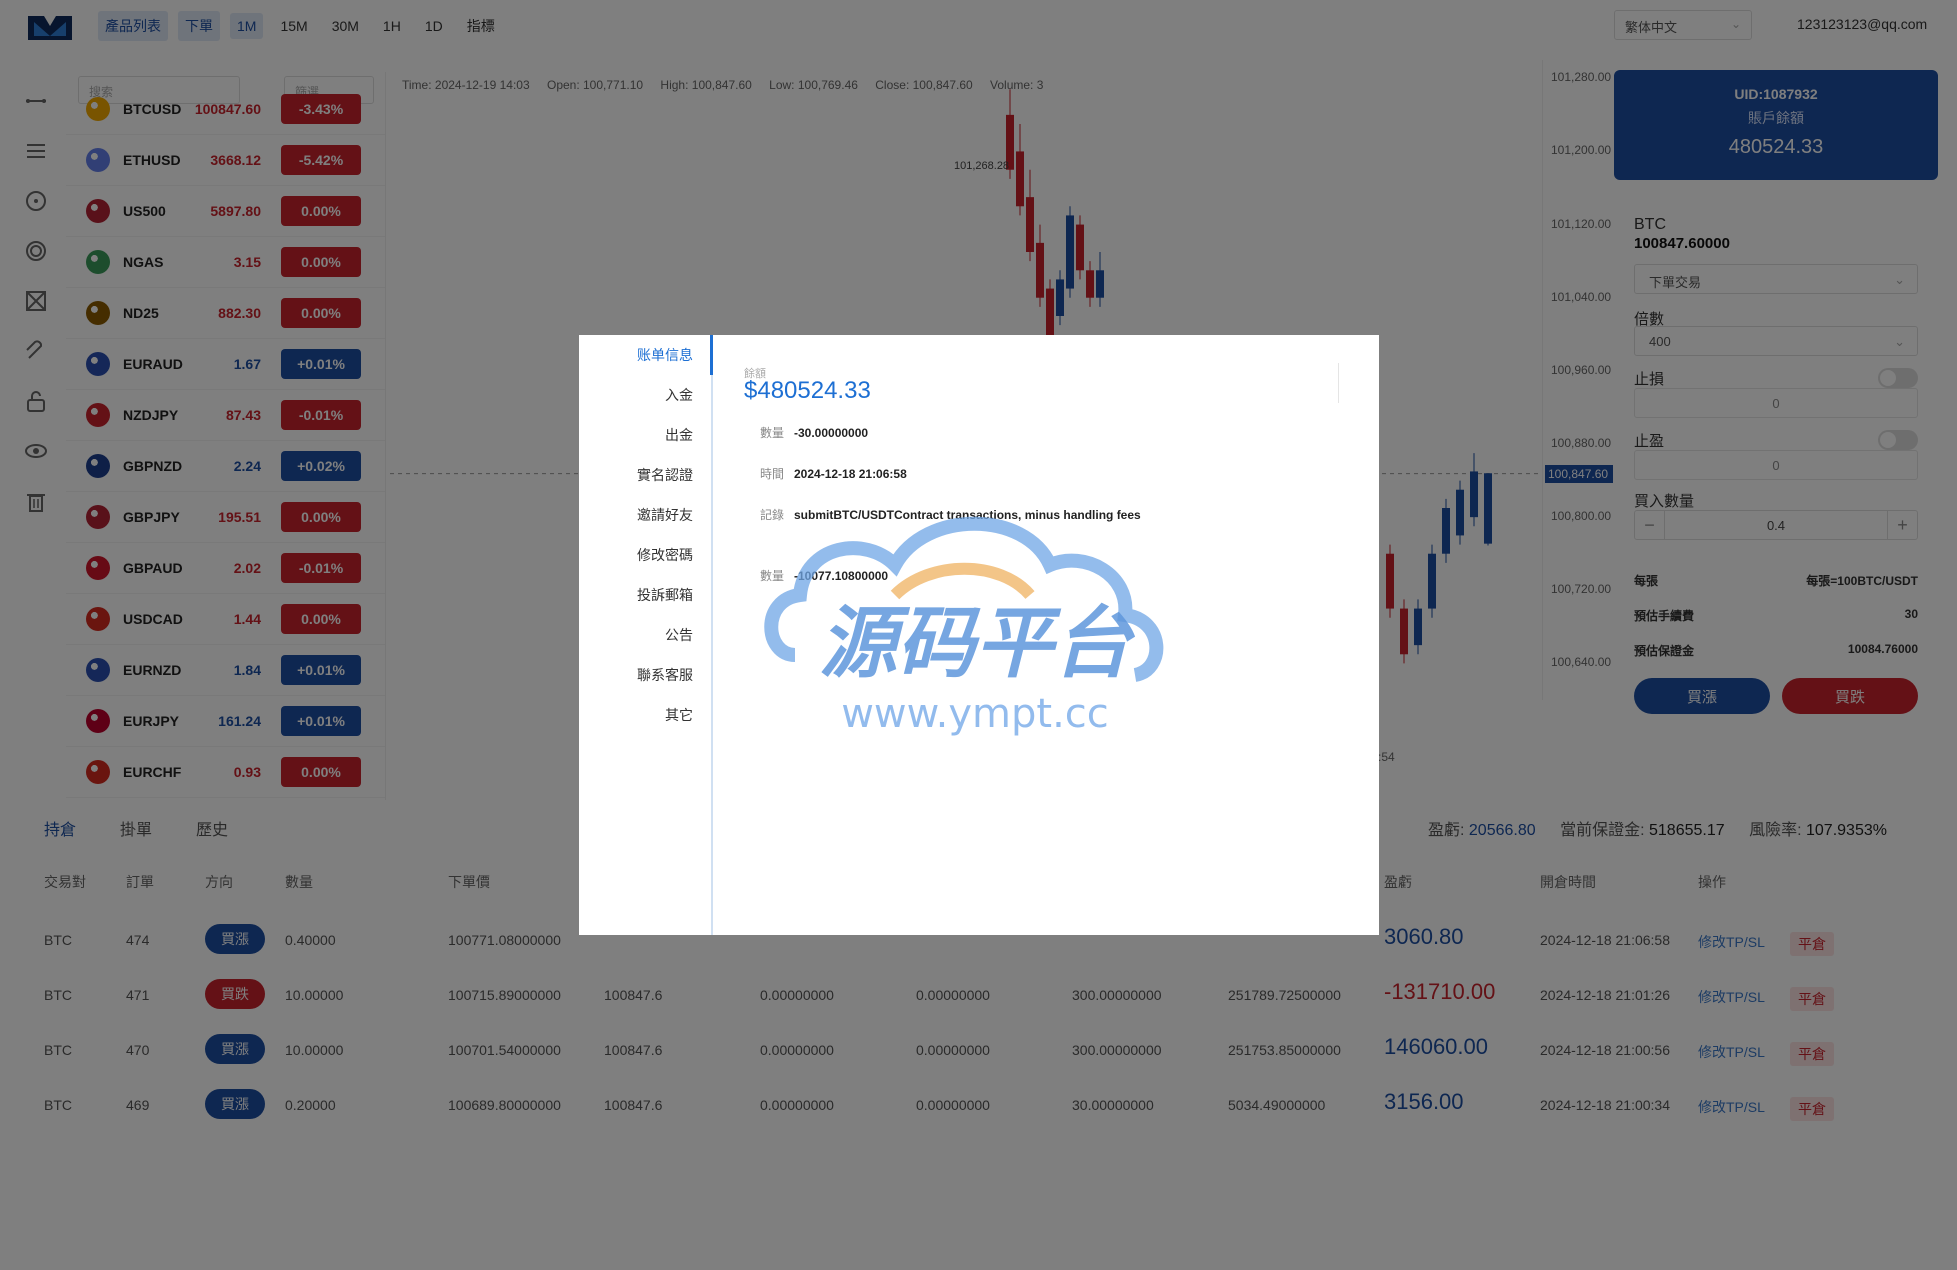 This screenshot has height=1270, width=1957. Describe the element at coordinates (841, 576) in the screenshot. I see `record-value: -10077.10800000` at that location.